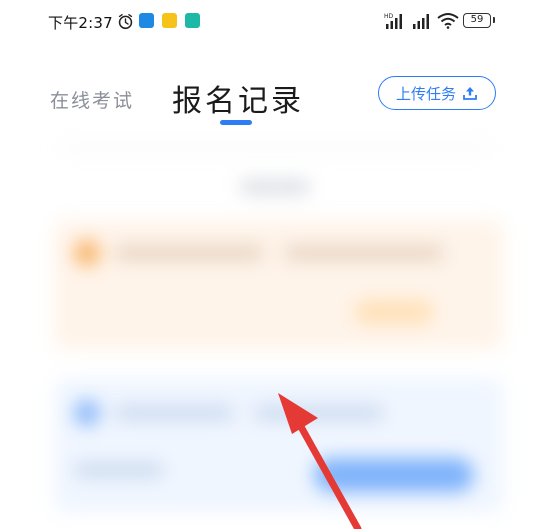  I want to click on battery-indicator: 59, so click(477, 20).